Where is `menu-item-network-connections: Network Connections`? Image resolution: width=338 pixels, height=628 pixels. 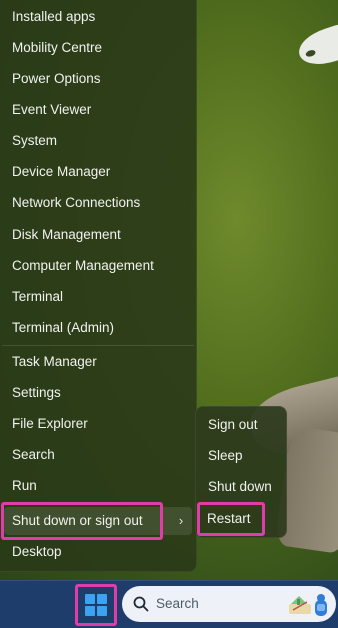 menu-item-network-connections: Network Connections is located at coordinates (98, 203).